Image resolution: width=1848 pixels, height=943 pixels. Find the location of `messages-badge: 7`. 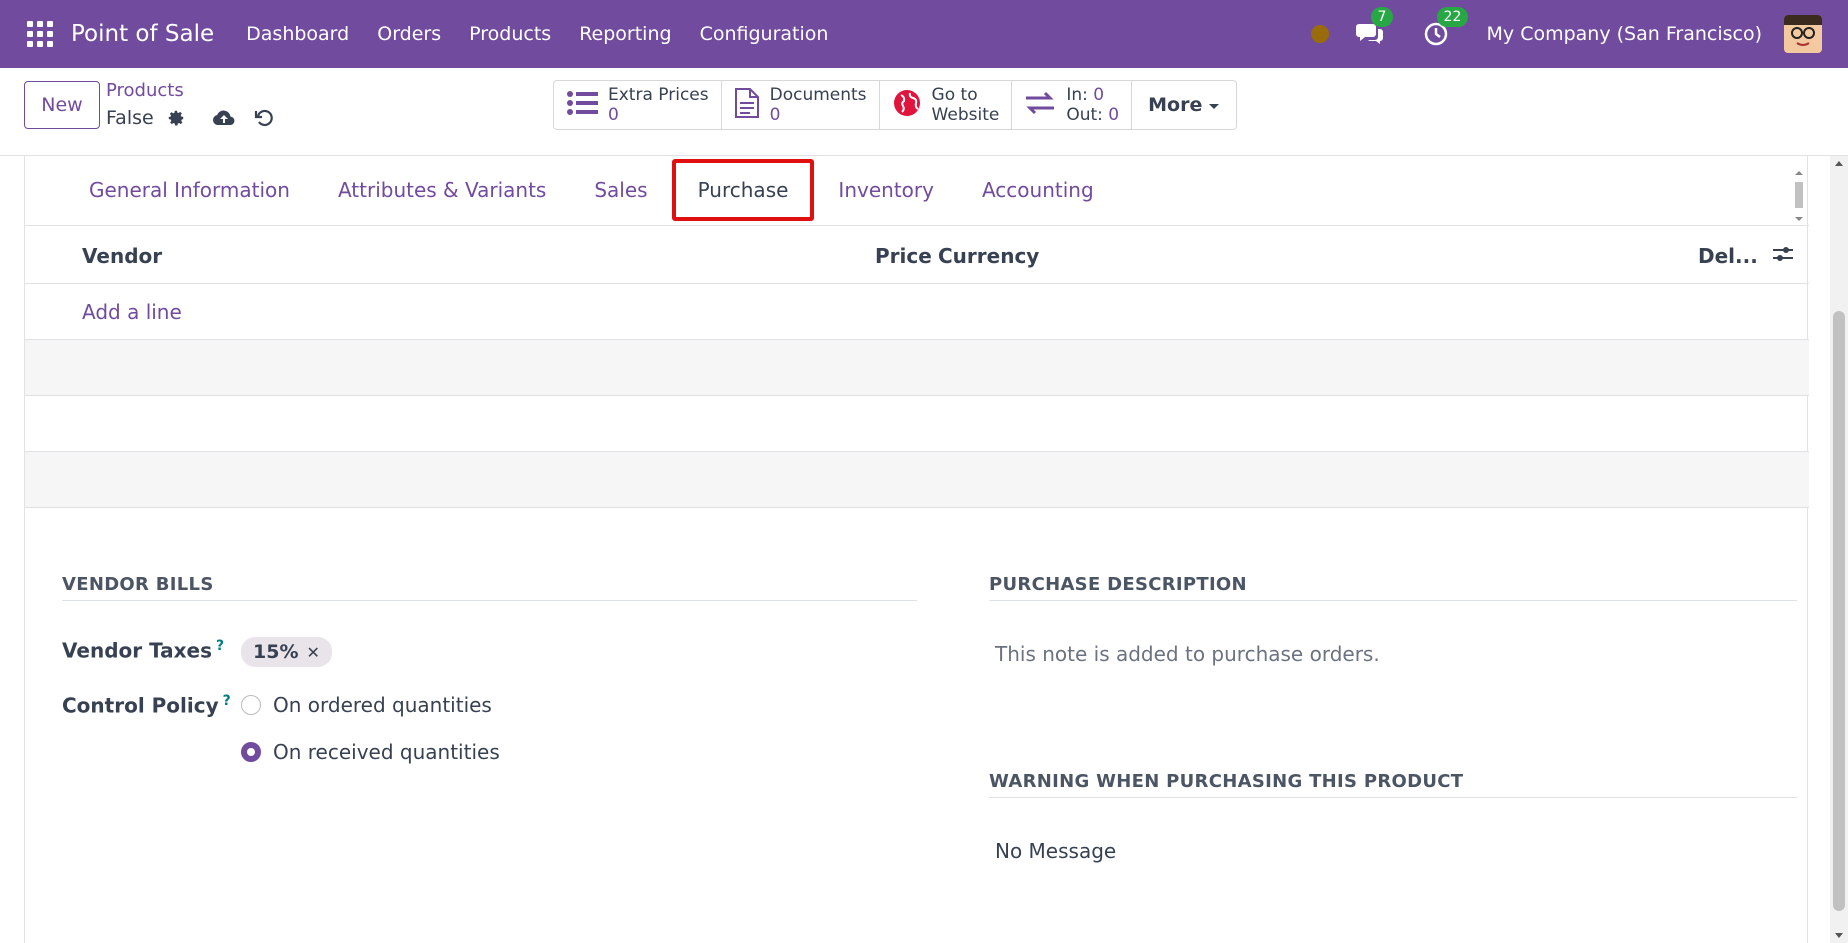

messages-badge: 7 is located at coordinates (1382, 17).